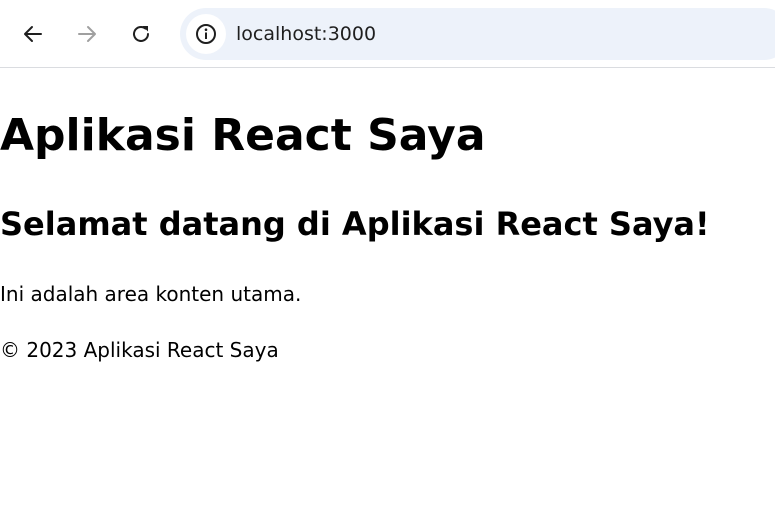 This screenshot has width=775, height=510. I want to click on browser-toolbar: localhost:3000, so click(387, 34).